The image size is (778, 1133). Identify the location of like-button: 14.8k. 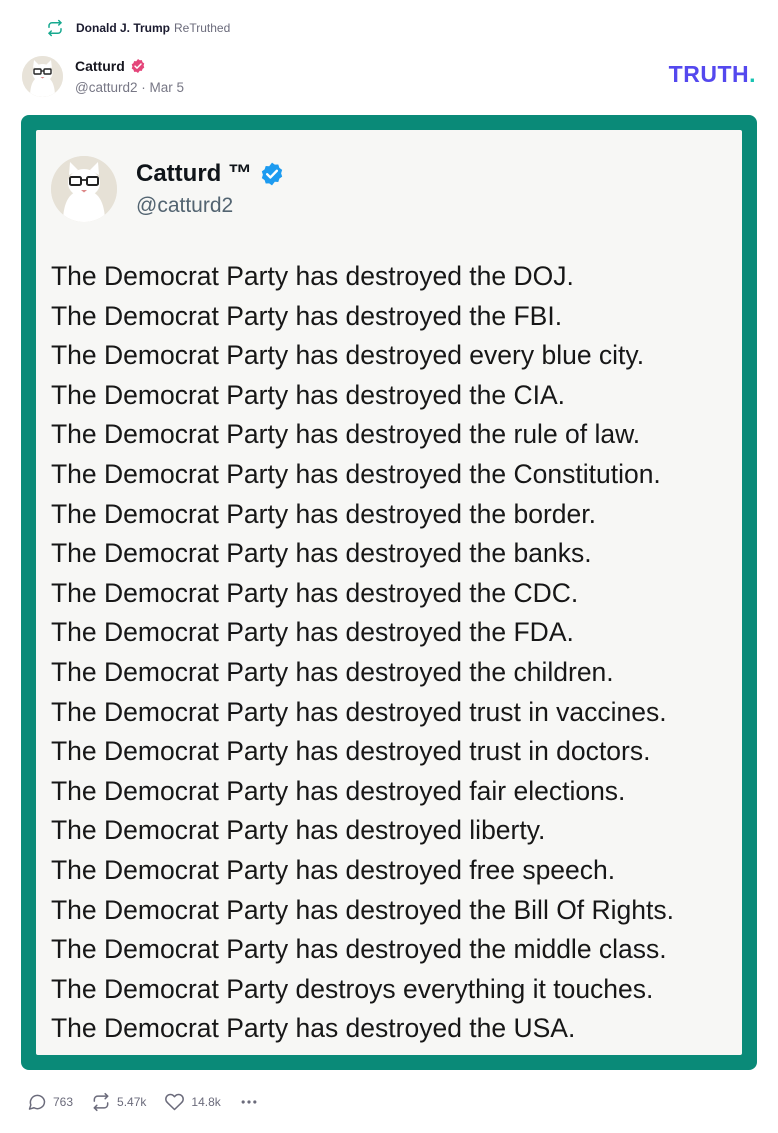
(192, 1102).